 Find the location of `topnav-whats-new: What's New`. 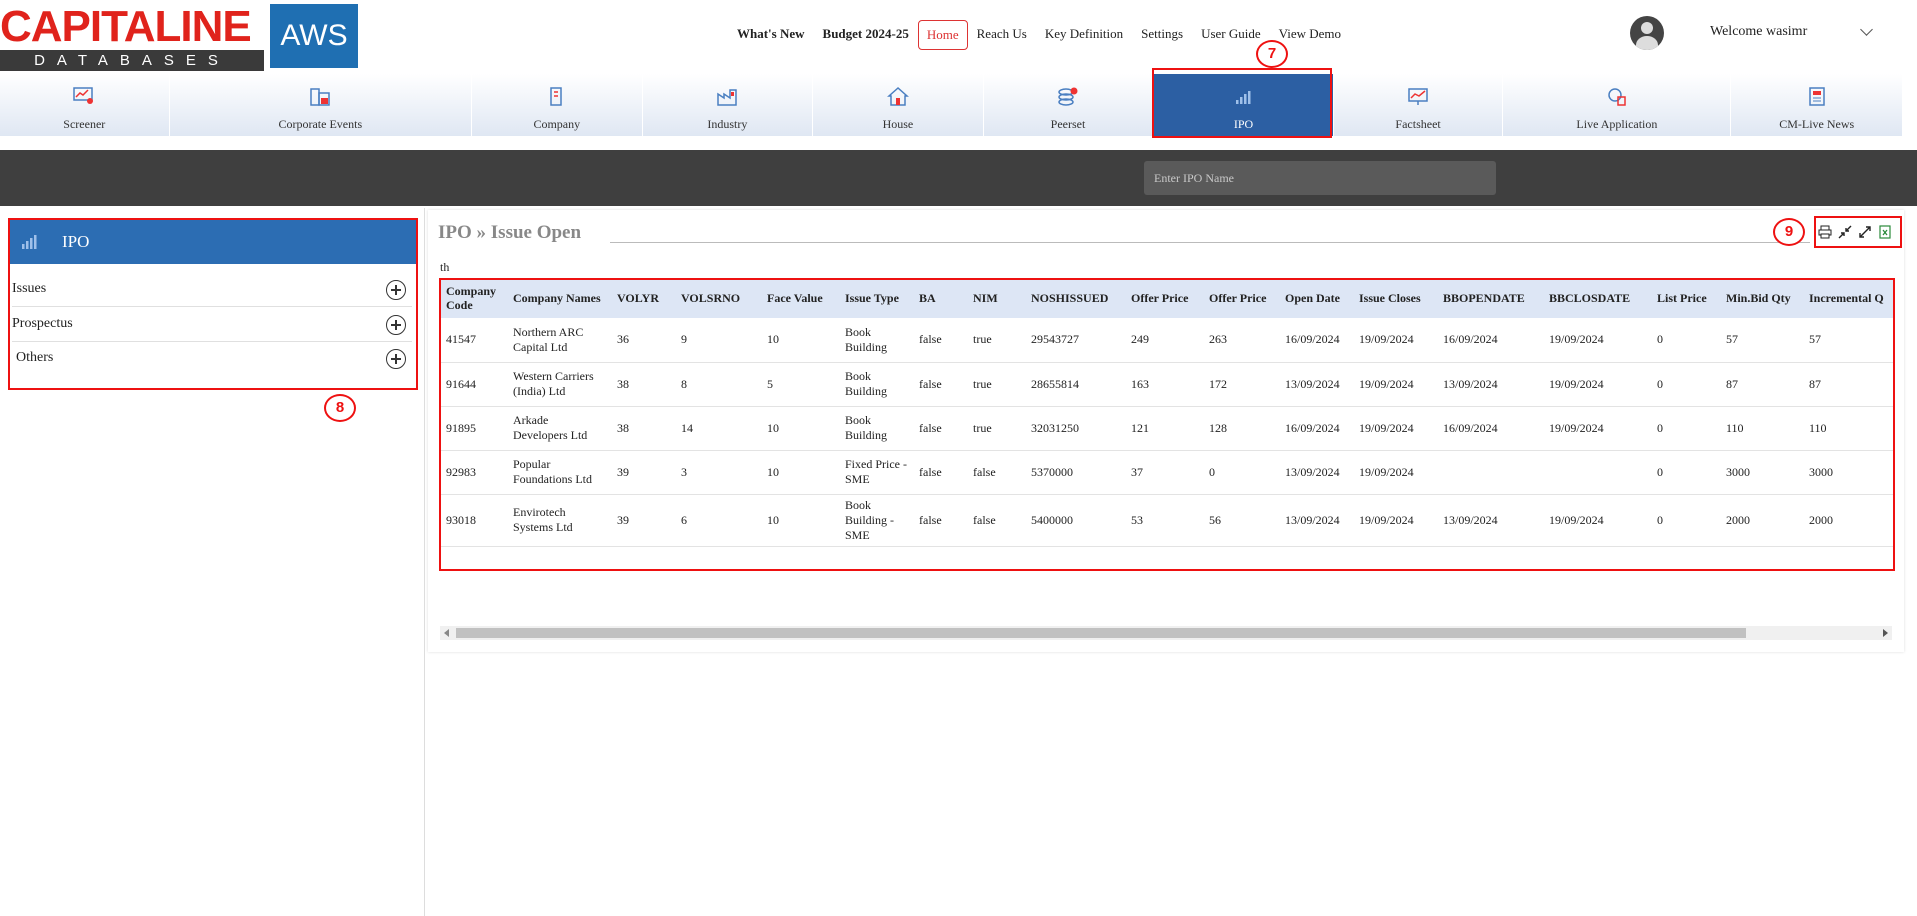

topnav-whats-new: What's New is located at coordinates (771, 34).